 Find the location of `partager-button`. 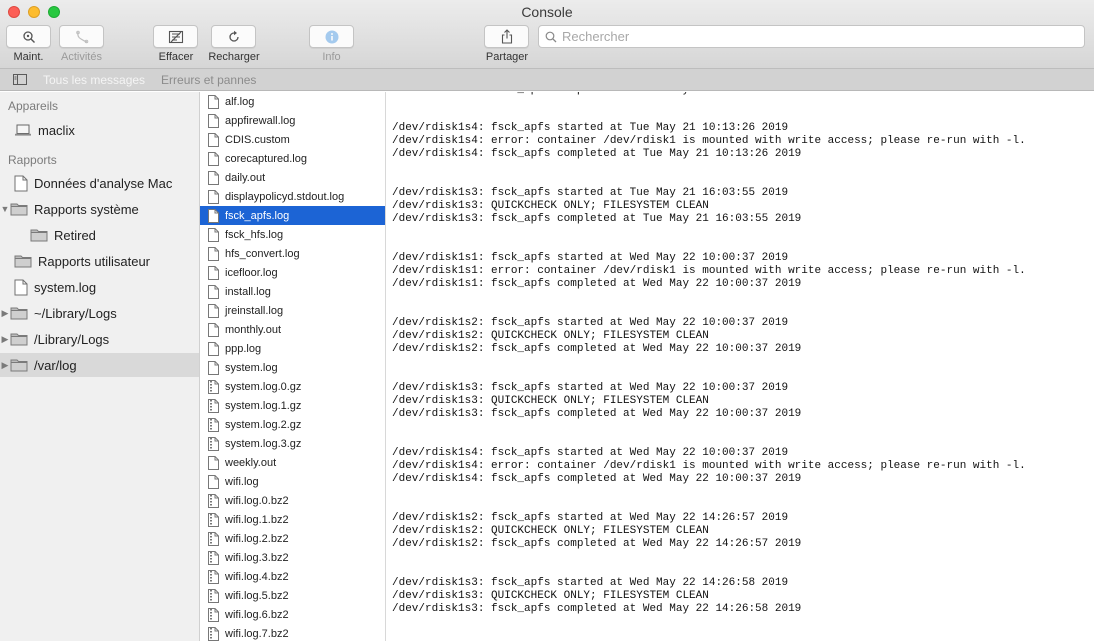

partager-button is located at coordinates (506, 36).